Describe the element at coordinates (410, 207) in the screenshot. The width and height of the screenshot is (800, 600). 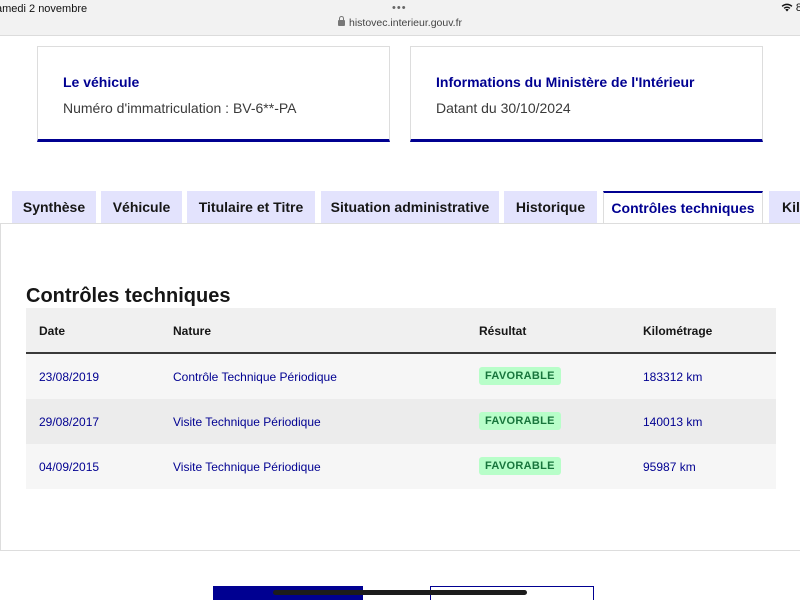
I see `tab-situation-administrative: Situation administrative` at that location.